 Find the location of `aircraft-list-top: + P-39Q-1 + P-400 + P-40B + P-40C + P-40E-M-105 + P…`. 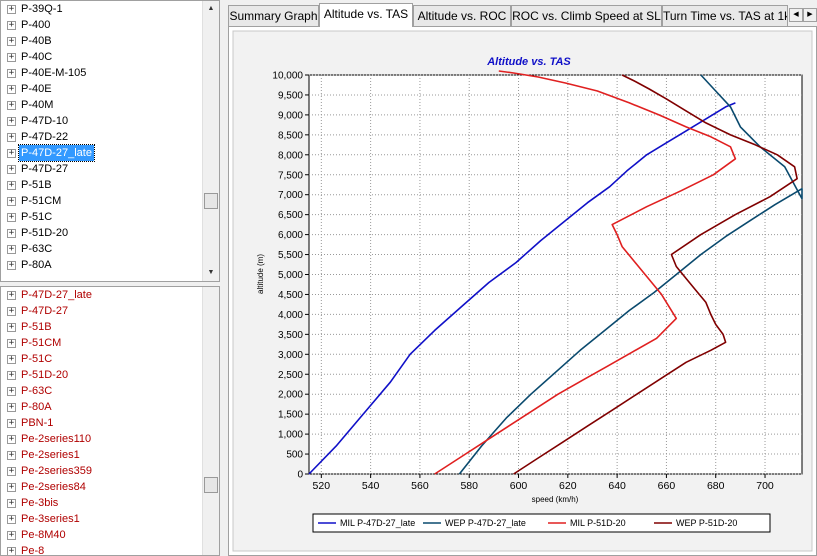

aircraft-list-top: + P-39Q-1 + P-400 + P-40B + P-40C + P-40E-M-105 + P… is located at coordinates (101, 141).